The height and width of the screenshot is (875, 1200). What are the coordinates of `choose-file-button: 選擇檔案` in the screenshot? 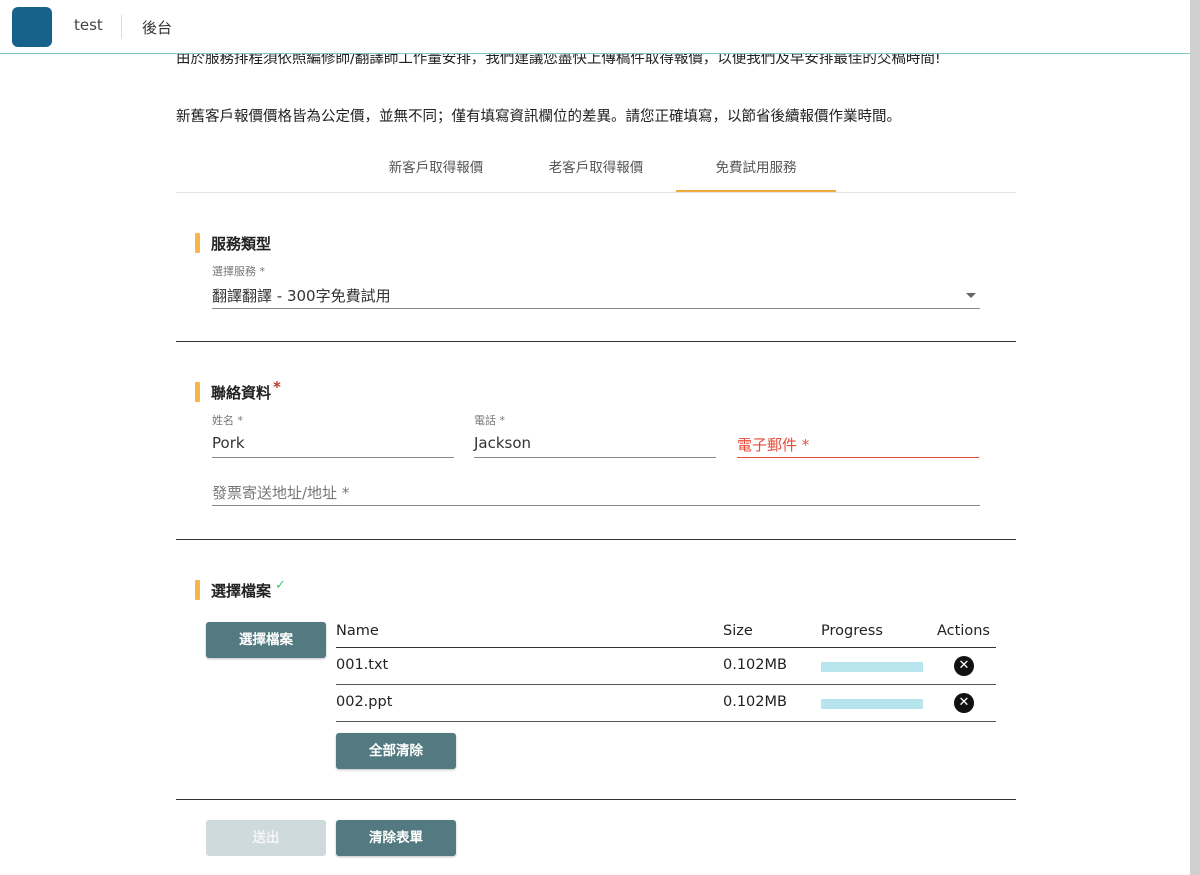 It's located at (266, 640).